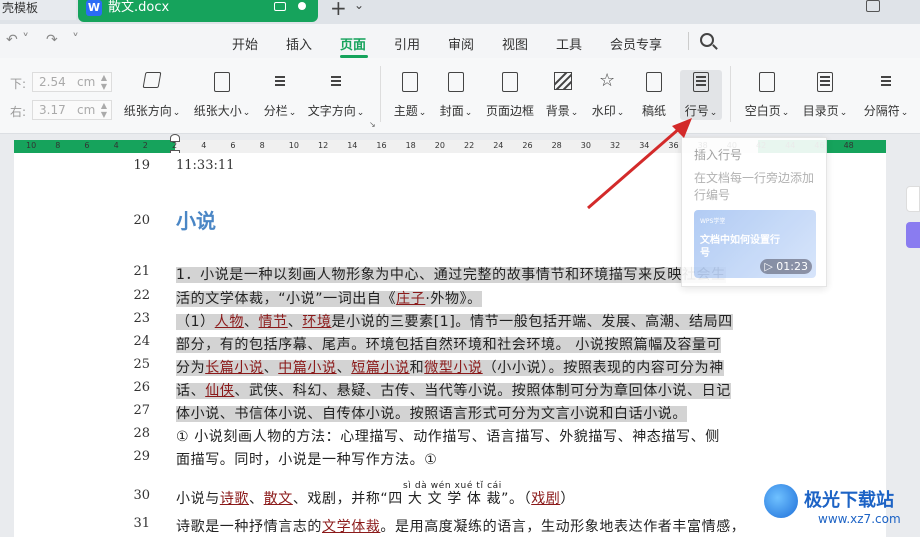 This screenshot has width=920, height=537. Describe the element at coordinates (280, 100) in the screenshot. I see `columns-button: 分栏⌄` at that location.